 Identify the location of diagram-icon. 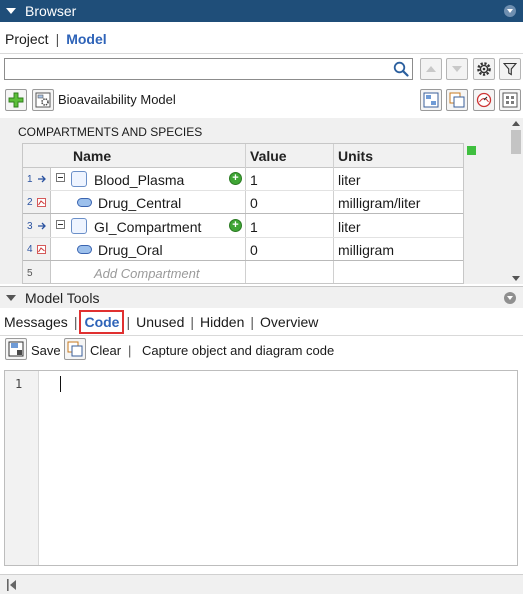
(431, 100).